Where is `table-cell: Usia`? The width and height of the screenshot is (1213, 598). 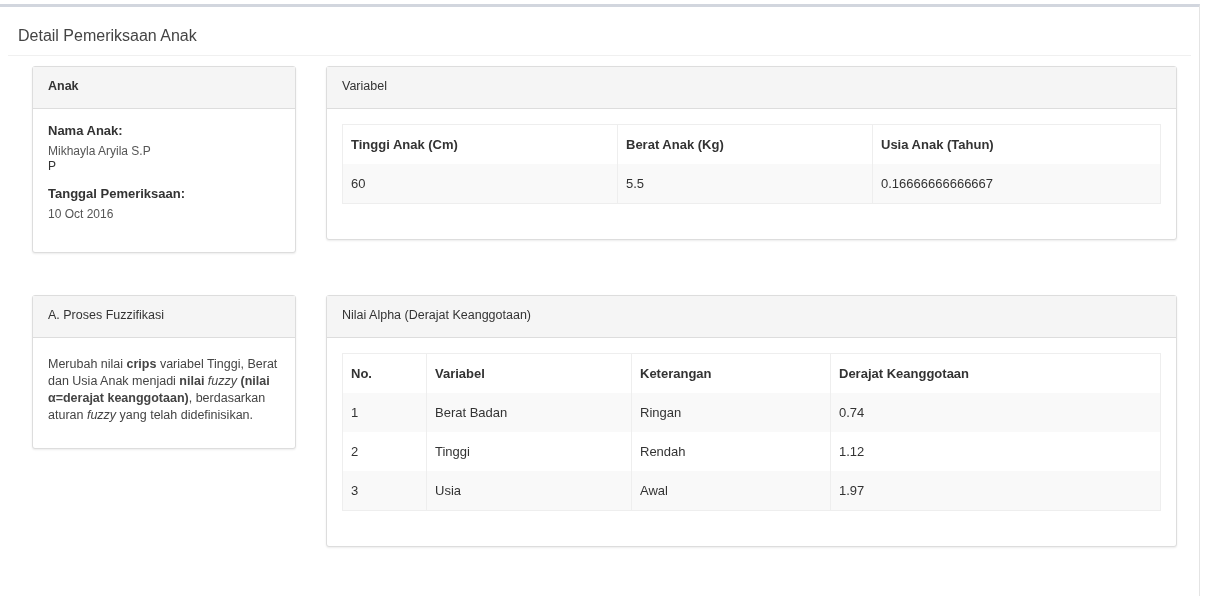
table-cell: Usia is located at coordinates (529, 491).